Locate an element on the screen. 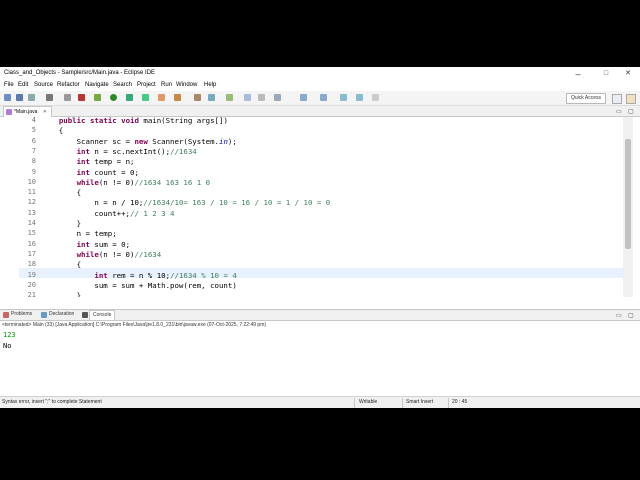  line-number: 20 is located at coordinates (31, 284).